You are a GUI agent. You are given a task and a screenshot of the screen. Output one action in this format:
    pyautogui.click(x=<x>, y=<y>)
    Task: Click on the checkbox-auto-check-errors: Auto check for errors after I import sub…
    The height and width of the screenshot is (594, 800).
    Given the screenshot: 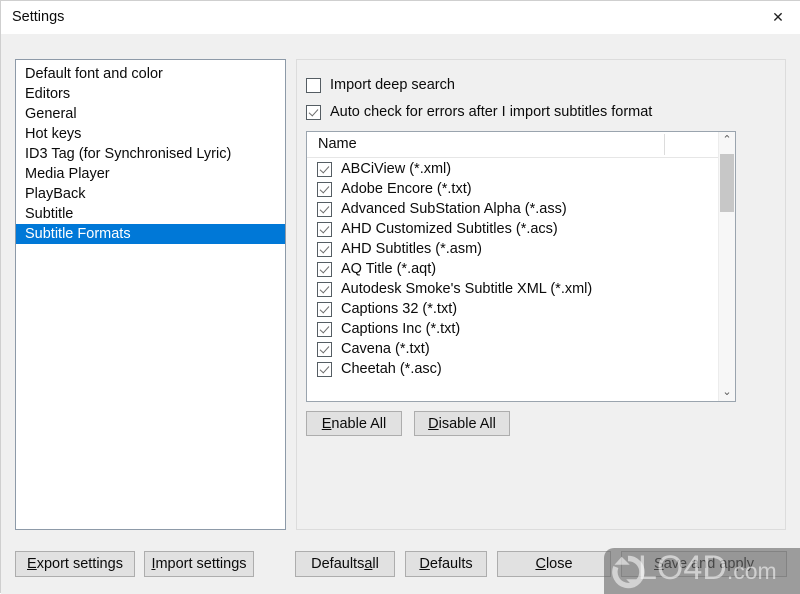 What is the action you would take?
    pyautogui.click(x=479, y=112)
    